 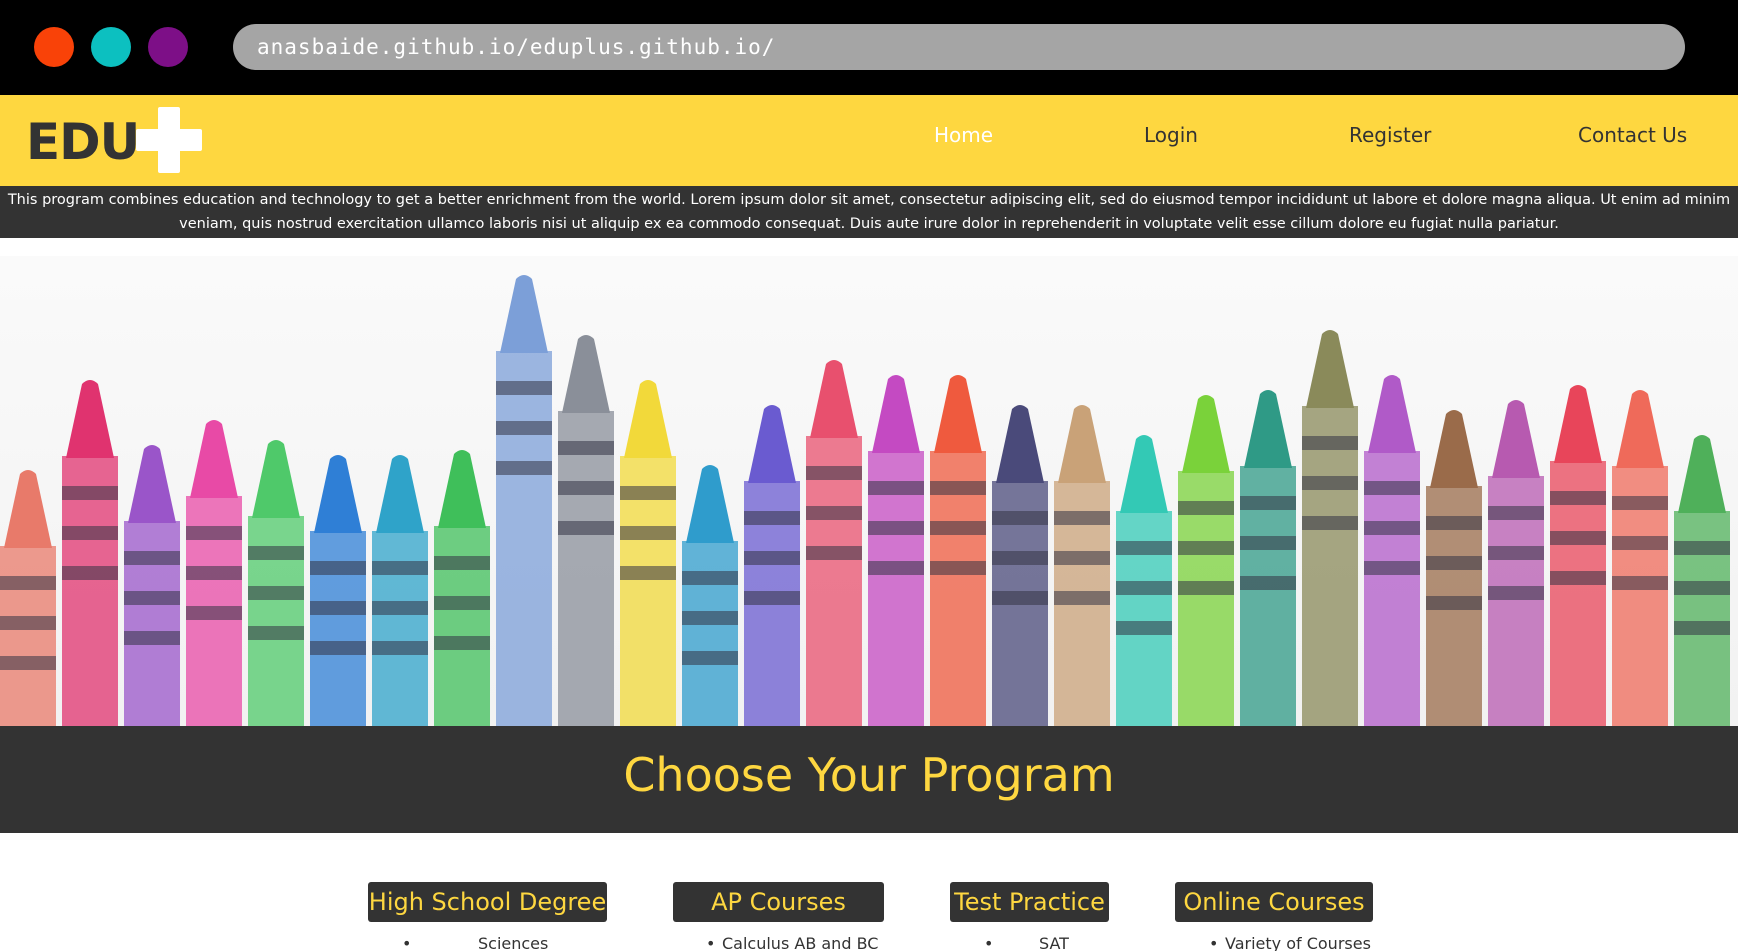 I want to click on programs-title: Choose Your Program, so click(x=869, y=775).